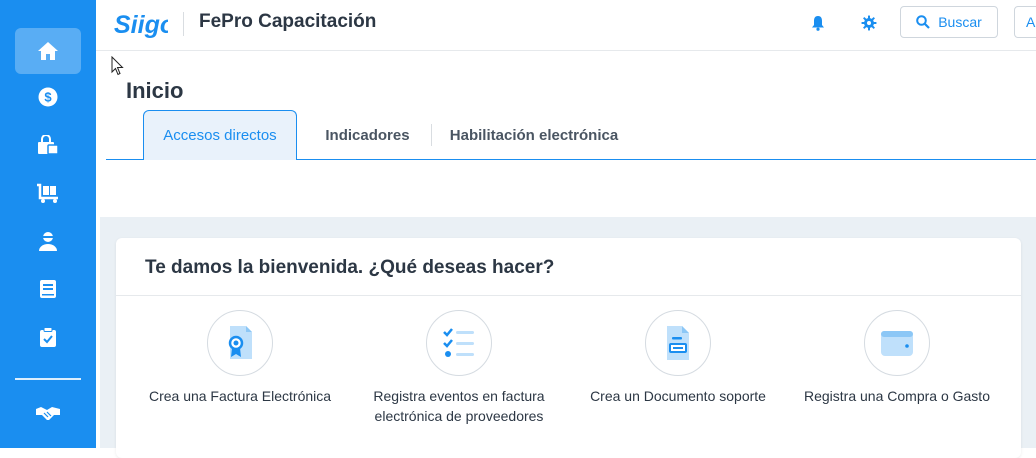  I want to click on tab-habilitacion-electronica: Habilitación electrónica, so click(534, 135).